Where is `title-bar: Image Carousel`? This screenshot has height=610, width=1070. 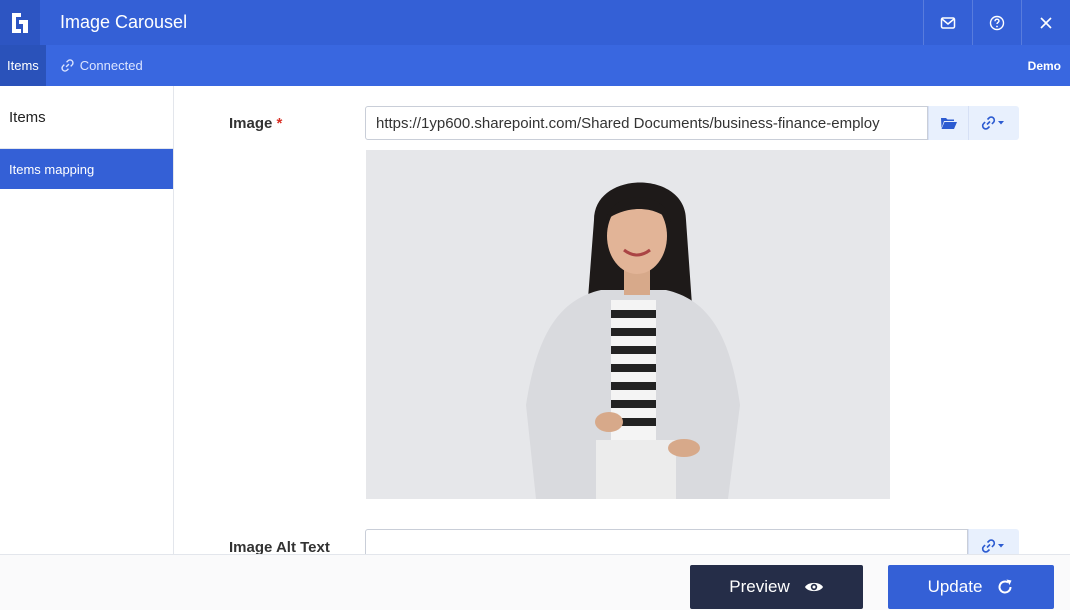
title-bar: Image Carousel is located at coordinates (535, 22).